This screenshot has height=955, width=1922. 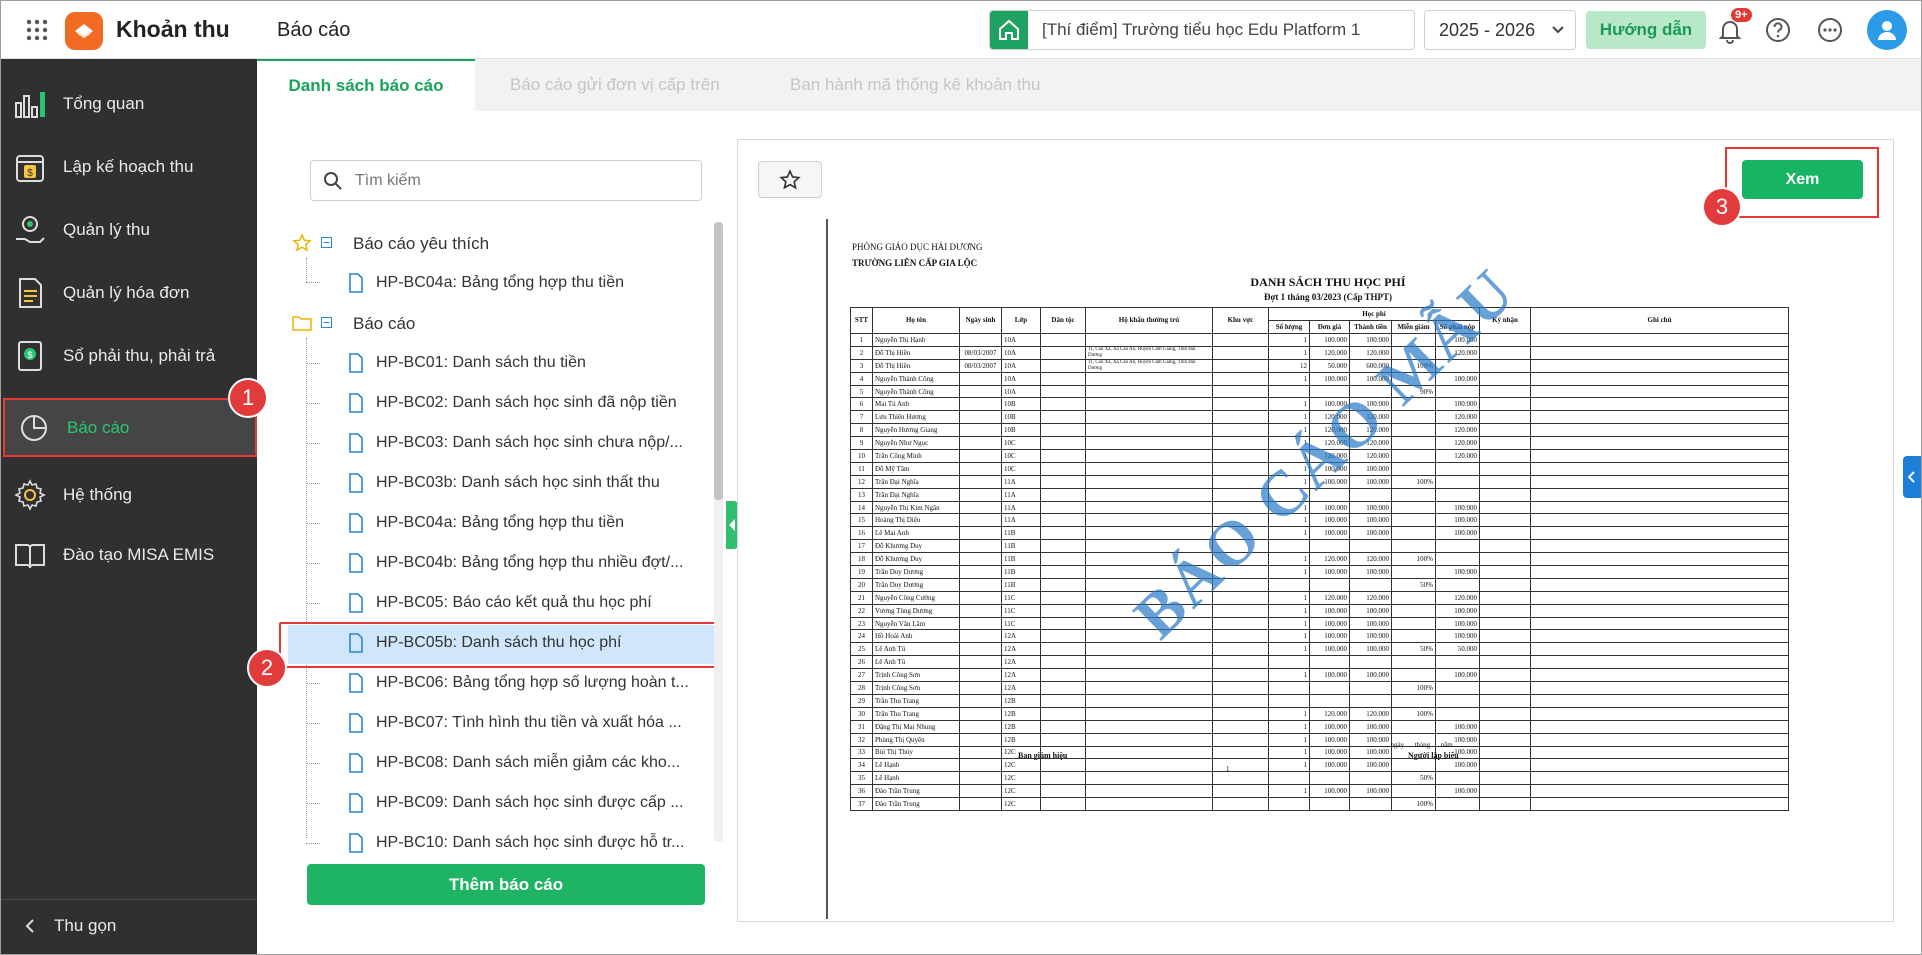 What do you see at coordinates (915, 85) in the screenshot?
I see `tab-statistic-codes: Ban hành mã thống kê khoản thu` at bounding box center [915, 85].